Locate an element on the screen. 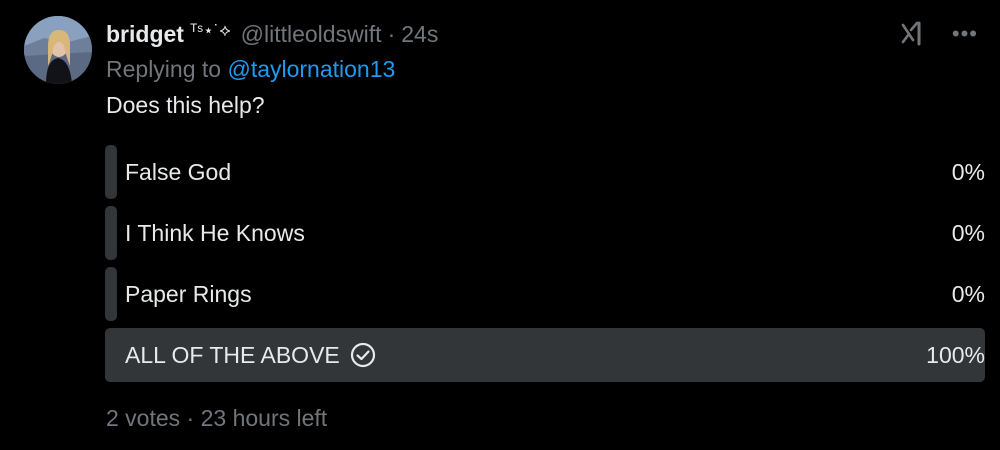 The height and width of the screenshot is (450, 1000). check-circle-icon is located at coordinates (362, 355).